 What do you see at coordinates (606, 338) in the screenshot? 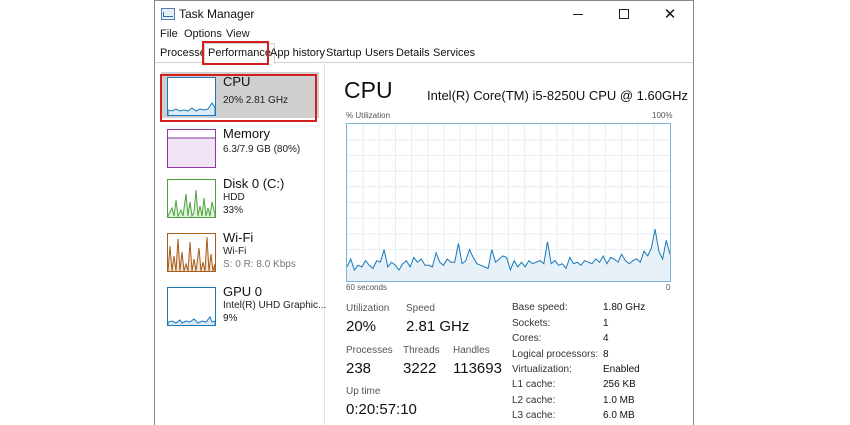
I see `spec-value-cores: 4` at bounding box center [606, 338].